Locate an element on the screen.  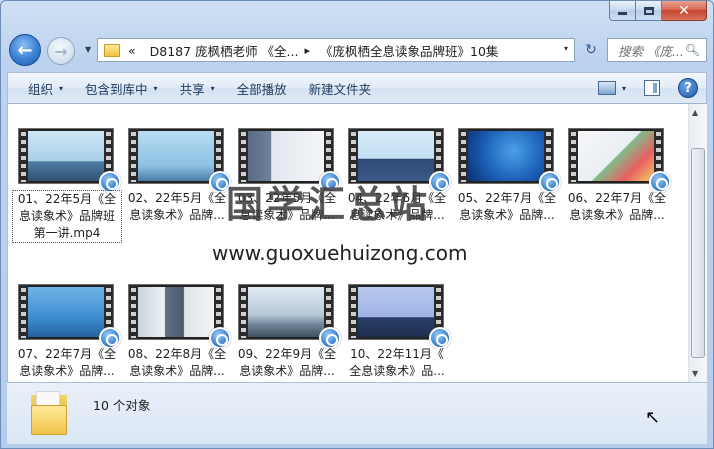
breadcrumb-current: 《庞枫栖全息读象品牌班》10集 is located at coordinates (409, 50).